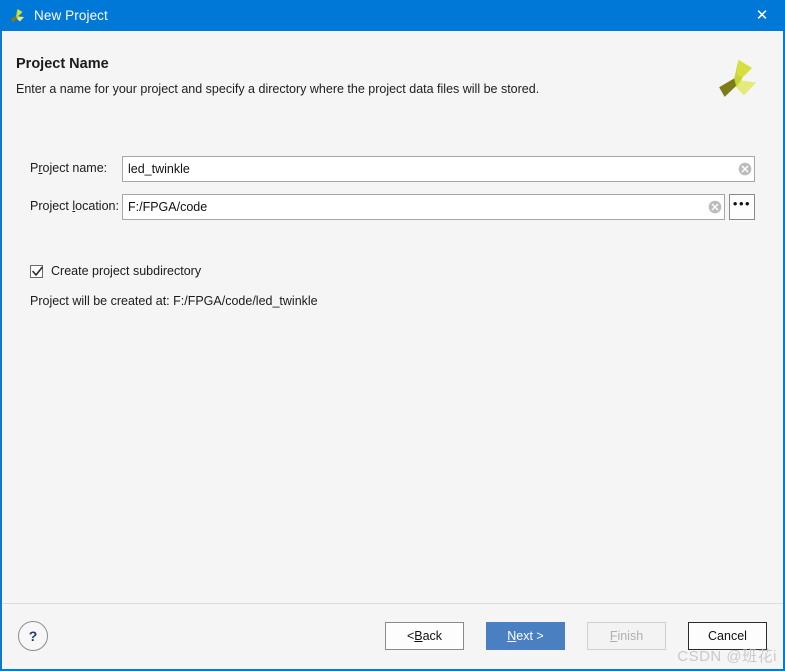 Image resolution: width=785 pixels, height=671 pixels. Describe the element at coordinates (392, 15) in the screenshot. I see `title-bar: New Project ✕` at that location.